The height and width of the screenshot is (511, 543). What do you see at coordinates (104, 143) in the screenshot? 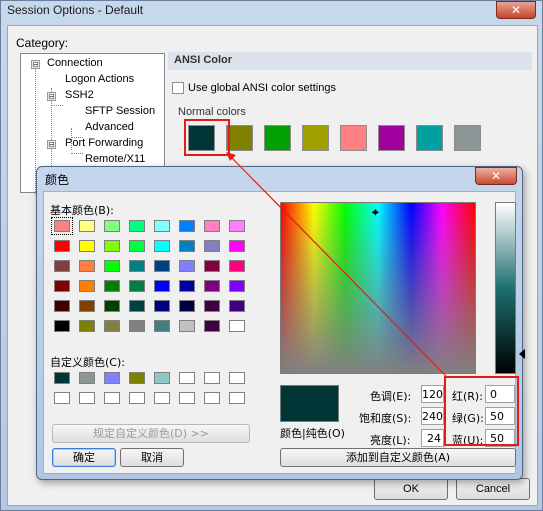
I see `tree-item-port-forwarding: Port Forwarding` at bounding box center [104, 143].